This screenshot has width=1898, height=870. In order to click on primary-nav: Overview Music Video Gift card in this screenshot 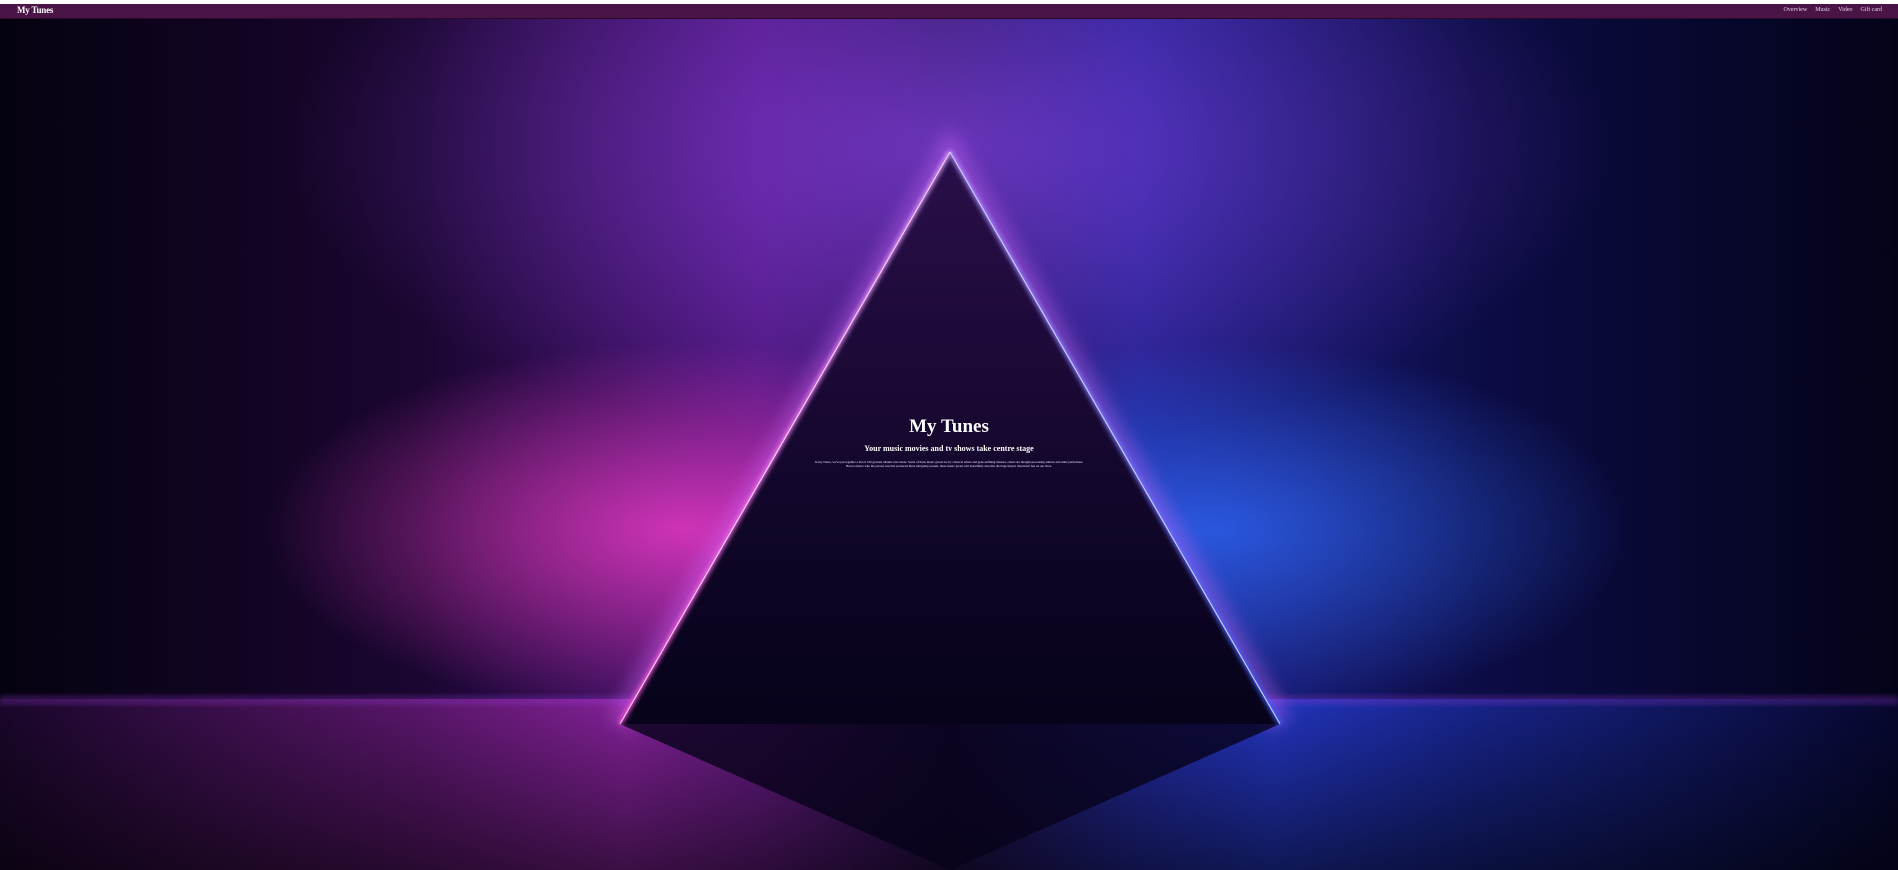, I will do `click(1833, 10)`.